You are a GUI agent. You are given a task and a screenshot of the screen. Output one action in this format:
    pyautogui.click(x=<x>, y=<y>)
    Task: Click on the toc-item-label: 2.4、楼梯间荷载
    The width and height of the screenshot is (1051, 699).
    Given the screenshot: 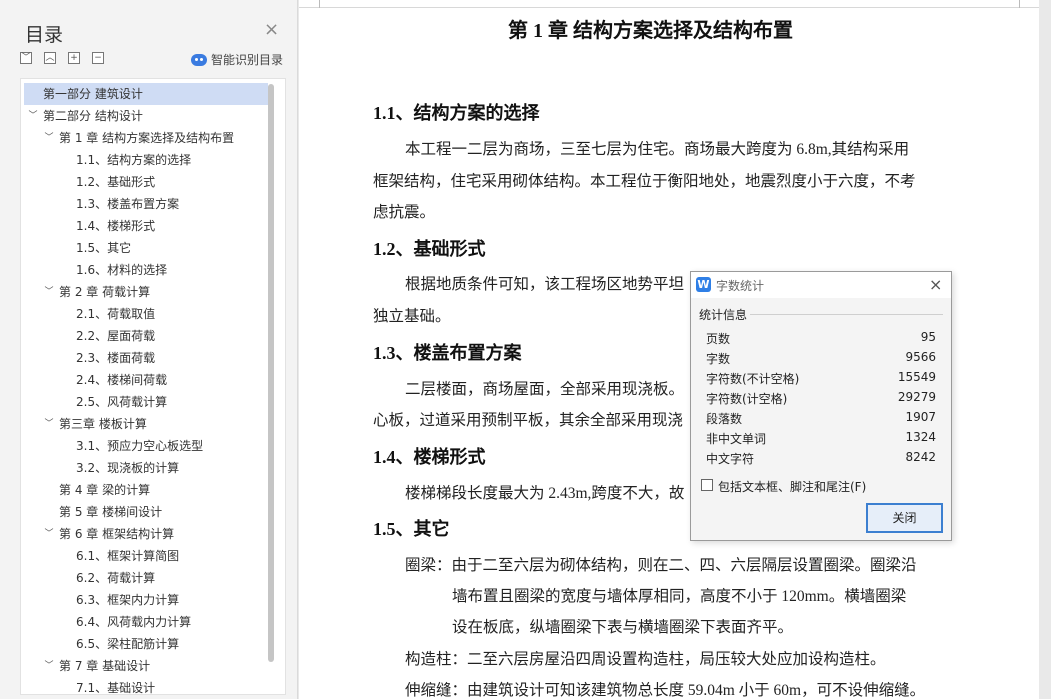 What is the action you would take?
    pyautogui.click(x=122, y=380)
    